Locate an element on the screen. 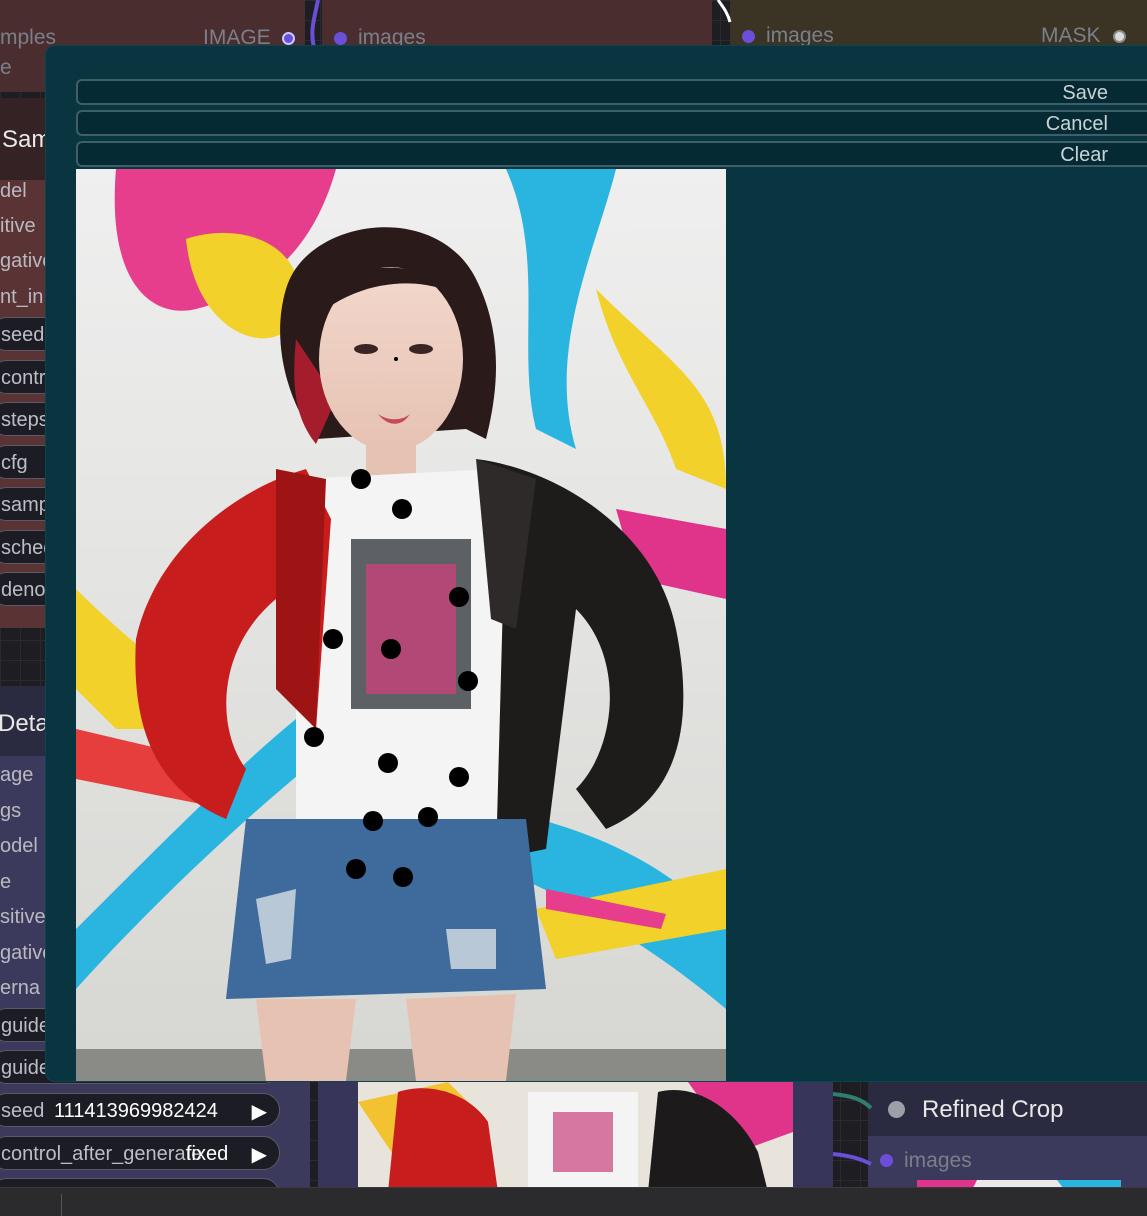  detailer-input-vae: e is located at coordinates (6, 882).